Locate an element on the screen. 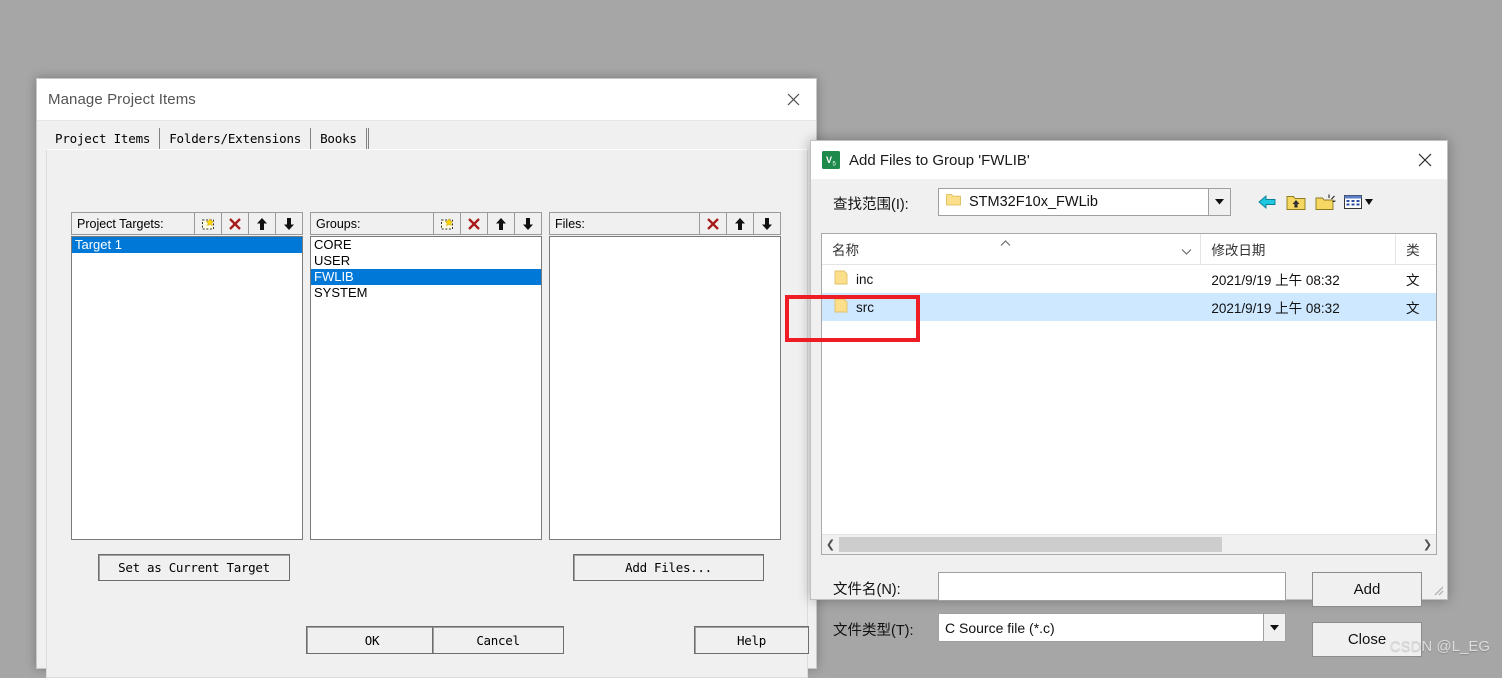 The width and height of the screenshot is (1502, 678). look-in-combobox: STM32F10x_FWLib is located at coordinates (1084, 202).